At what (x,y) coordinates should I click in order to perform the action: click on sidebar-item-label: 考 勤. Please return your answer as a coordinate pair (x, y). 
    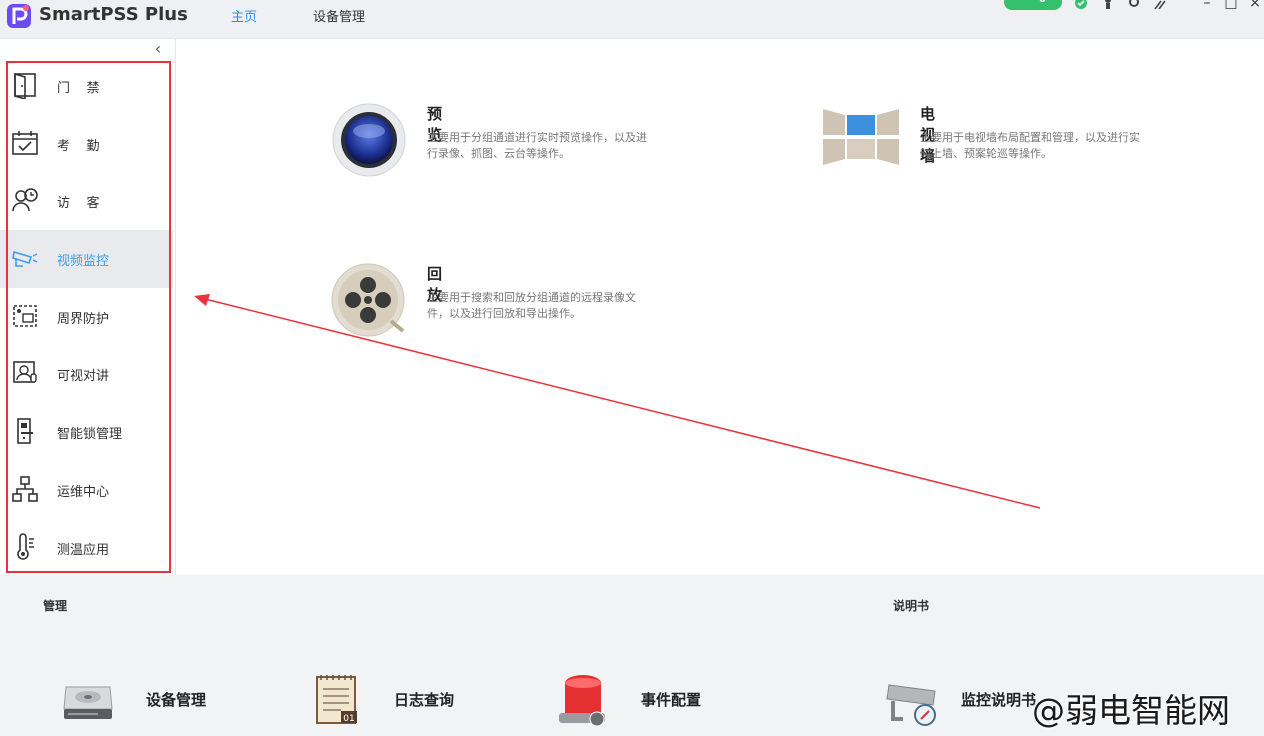
    Looking at the image, I should click on (78, 146).